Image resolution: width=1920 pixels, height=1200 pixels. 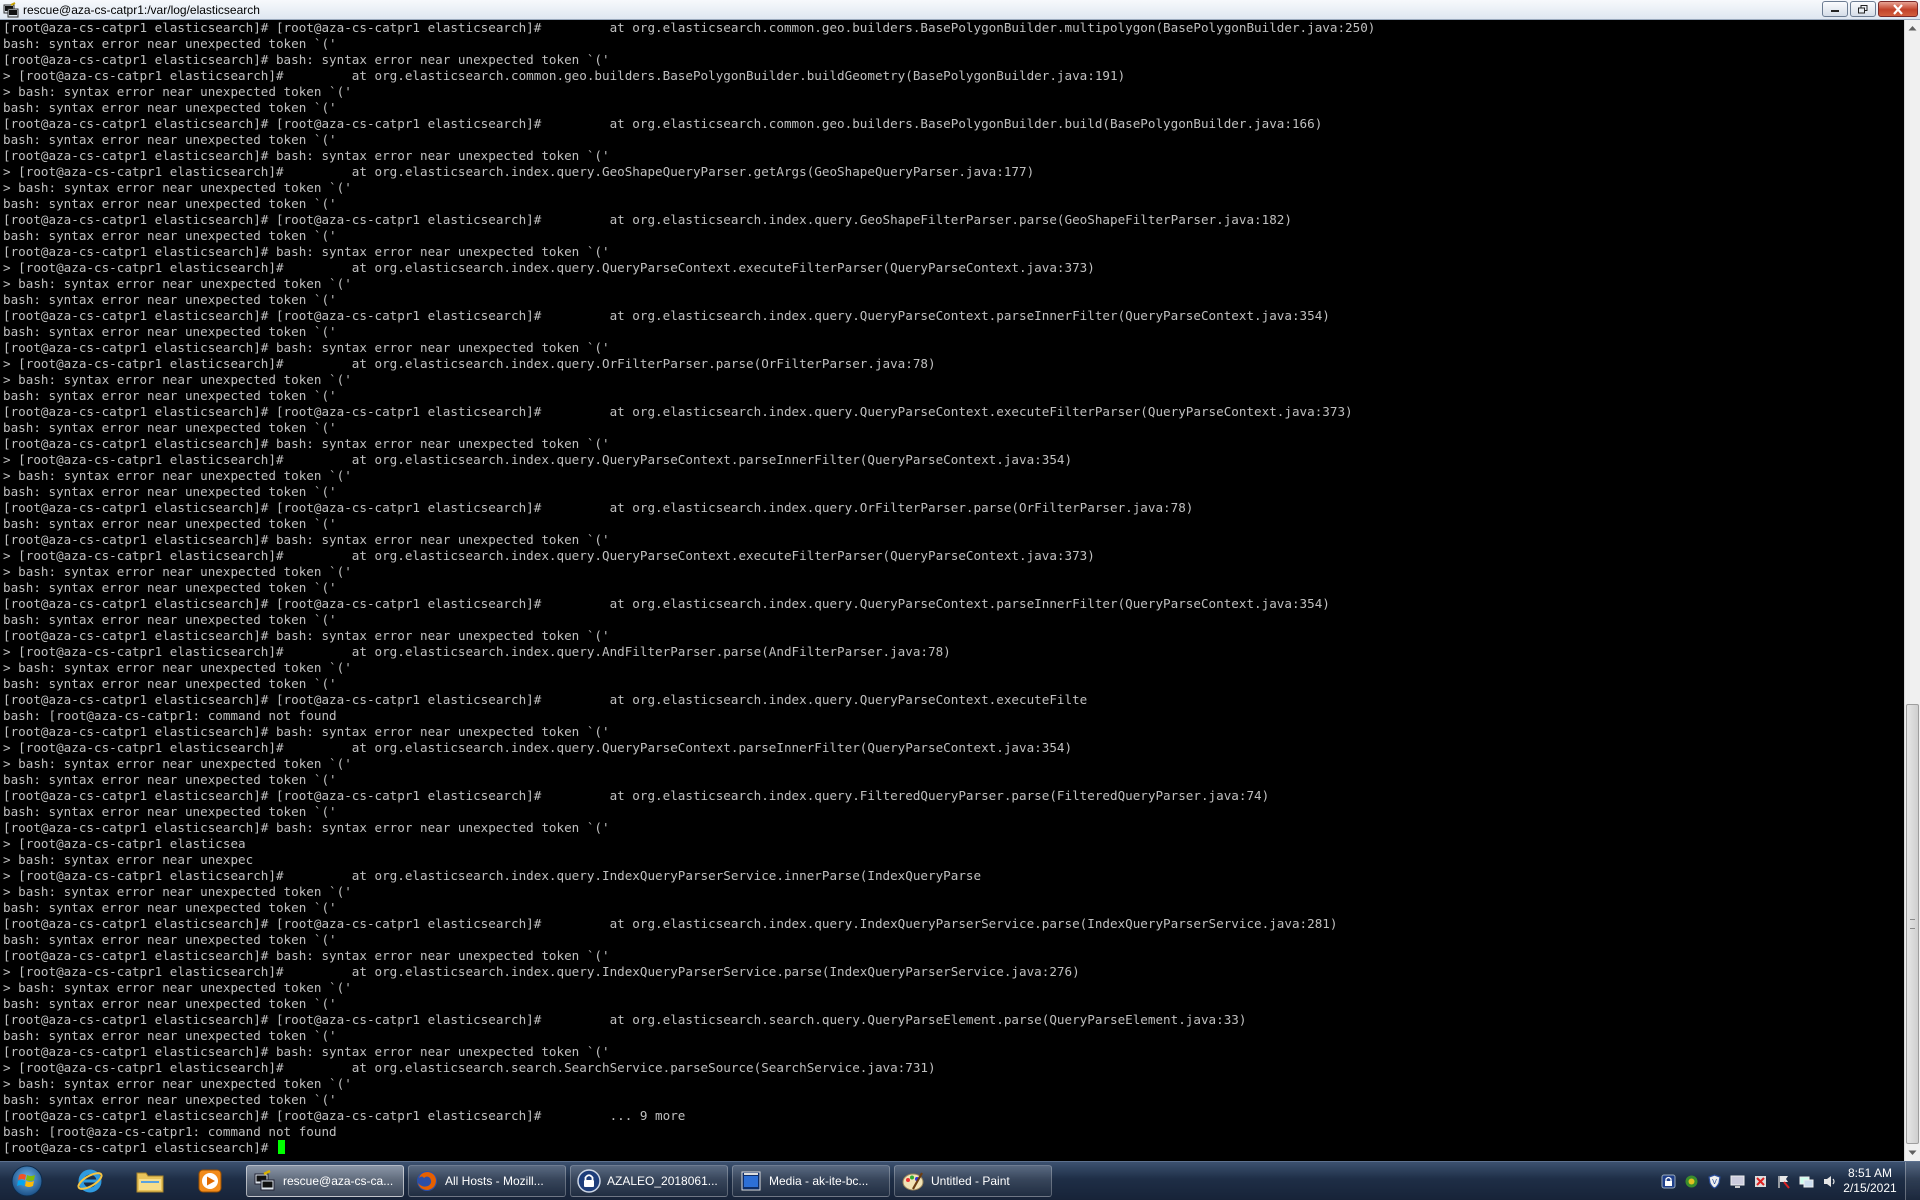 What do you see at coordinates (913, 1181) in the screenshot?
I see `paint-icon` at bounding box center [913, 1181].